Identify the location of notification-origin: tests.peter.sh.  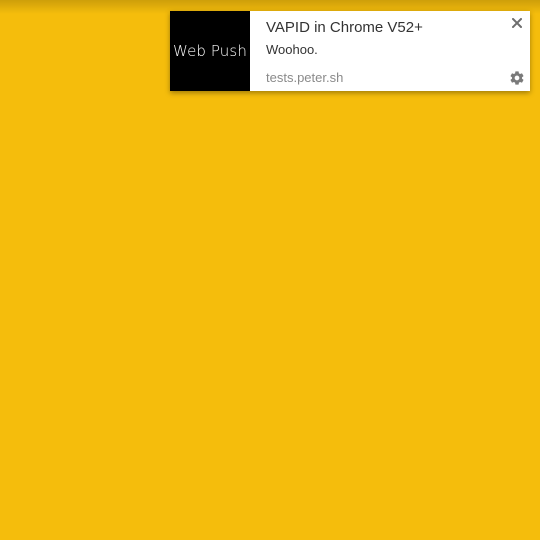
(305, 77).